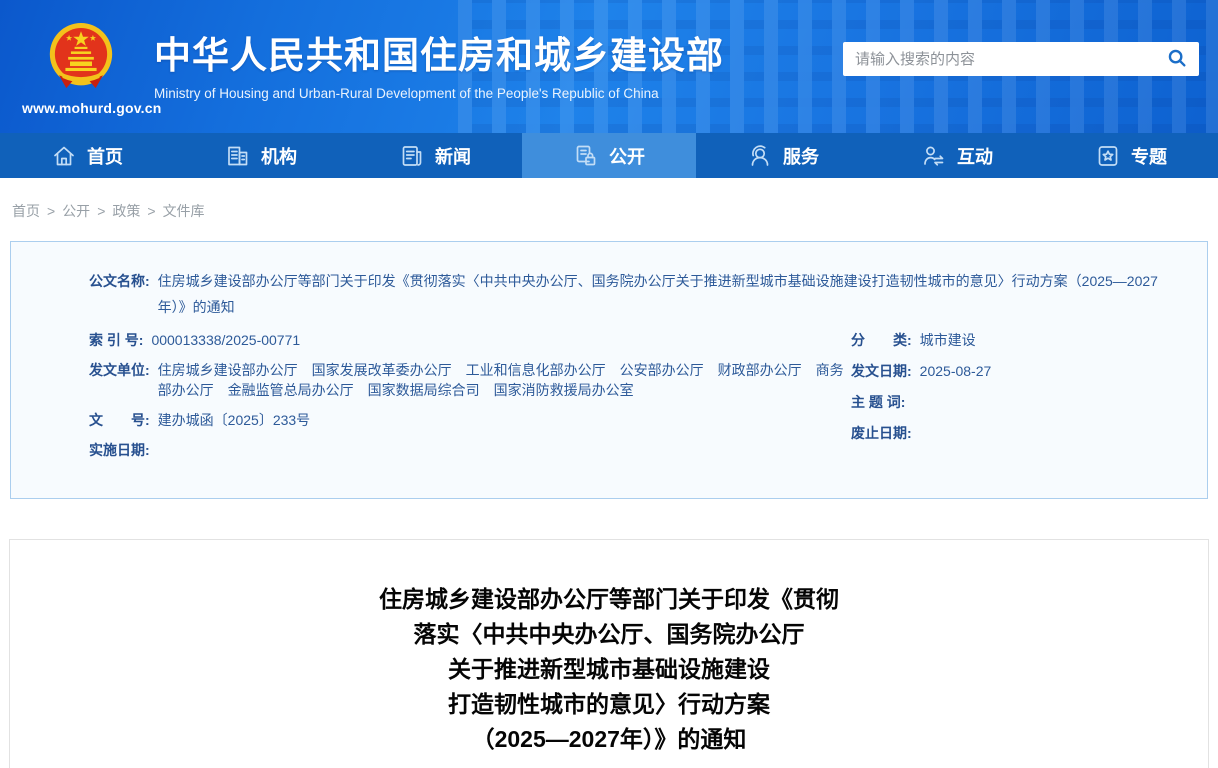 The width and height of the screenshot is (1218, 768). What do you see at coordinates (1006, 402) in the screenshot?
I see `meta-row-subject-terms: 主 题 词:` at bounding box center [1006, 402].